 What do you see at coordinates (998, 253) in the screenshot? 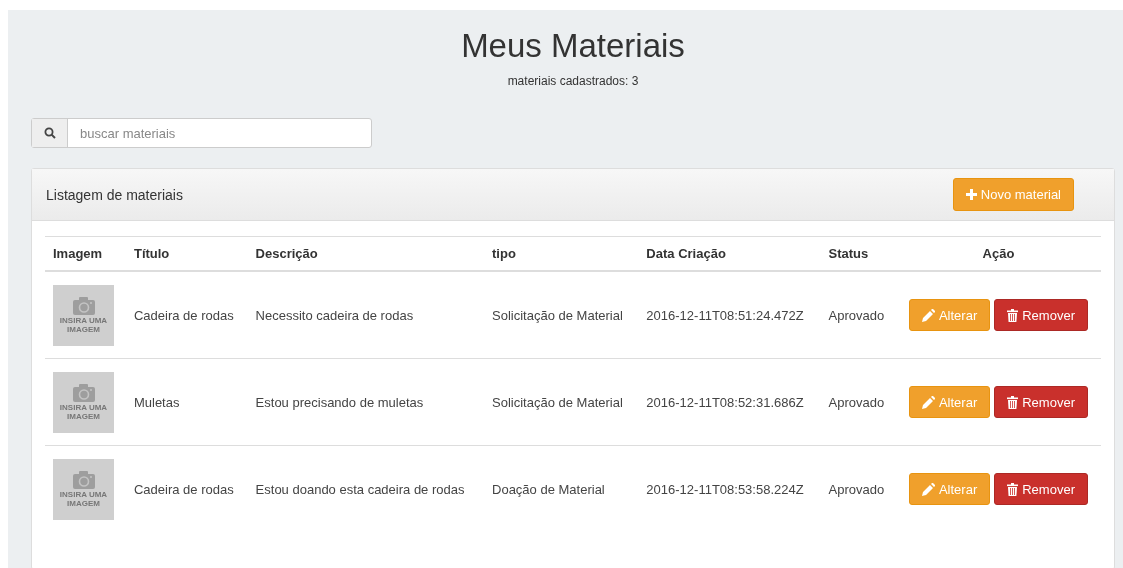
I see `column-header: Ação` at bounding box center [998, 253].